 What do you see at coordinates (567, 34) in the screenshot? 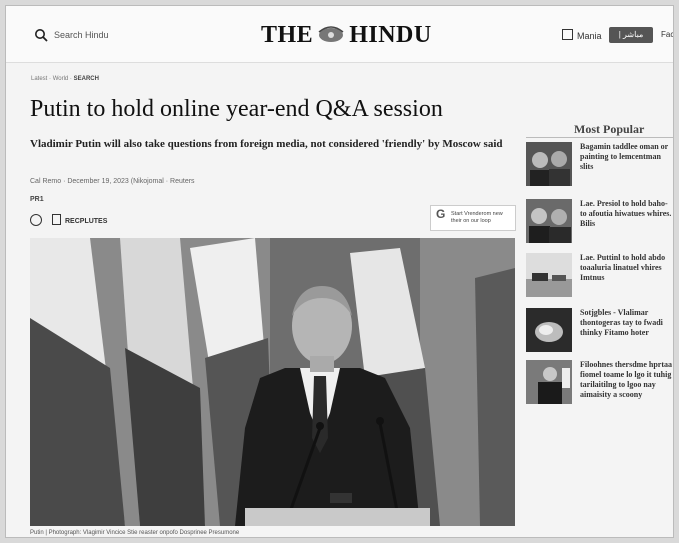
I see `user-icon` at bounding box center [567, 34].